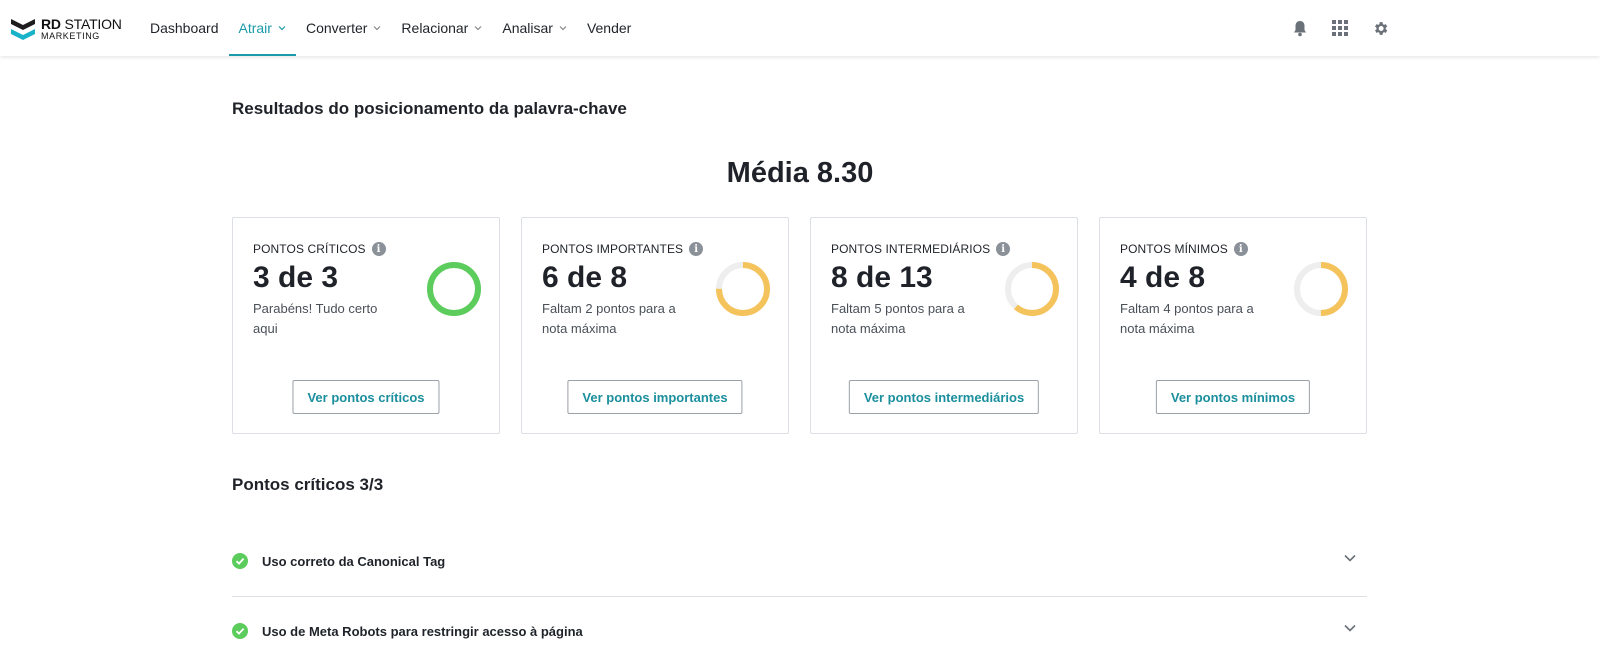  I want to click on nav-item-converter: Converter, so click(343, 28).